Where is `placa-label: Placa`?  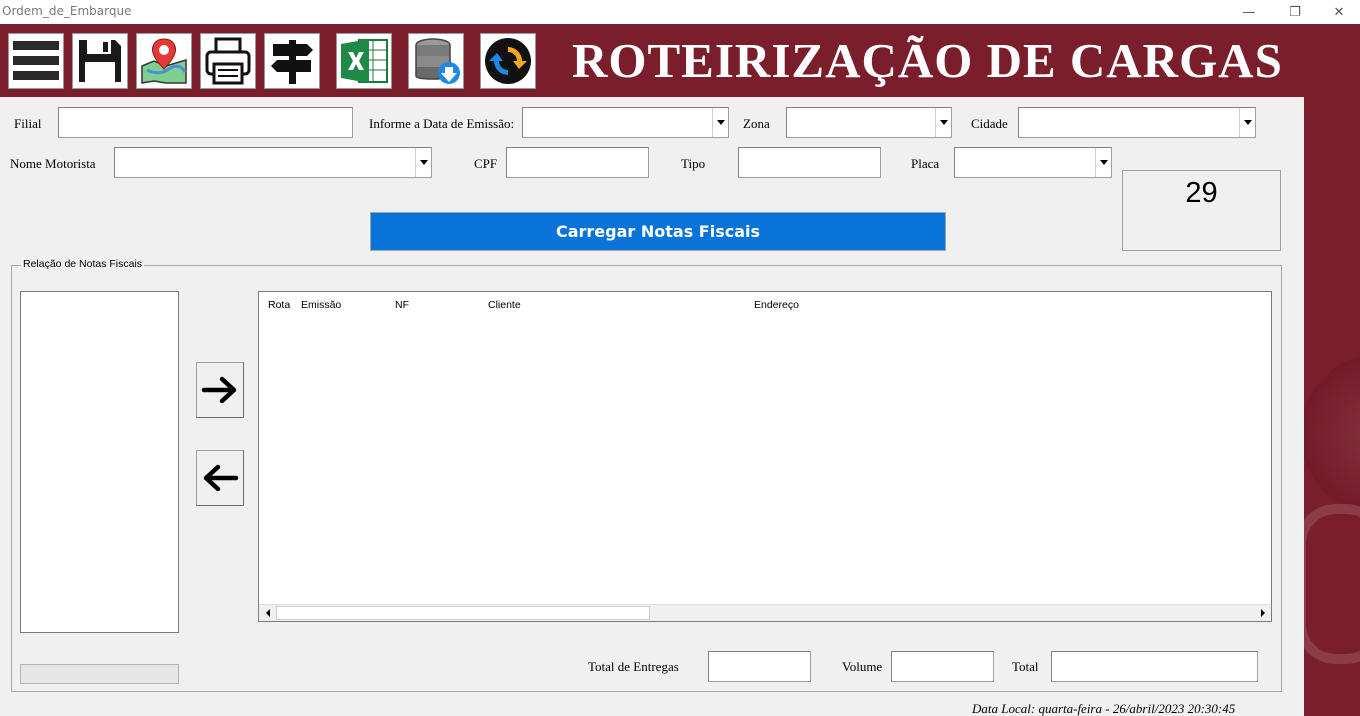 placa-label: Placa is located at coordinates (925, 163).